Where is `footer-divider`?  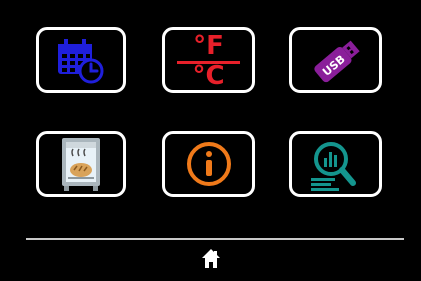 footer-divider is located at coordinates (215, 239).